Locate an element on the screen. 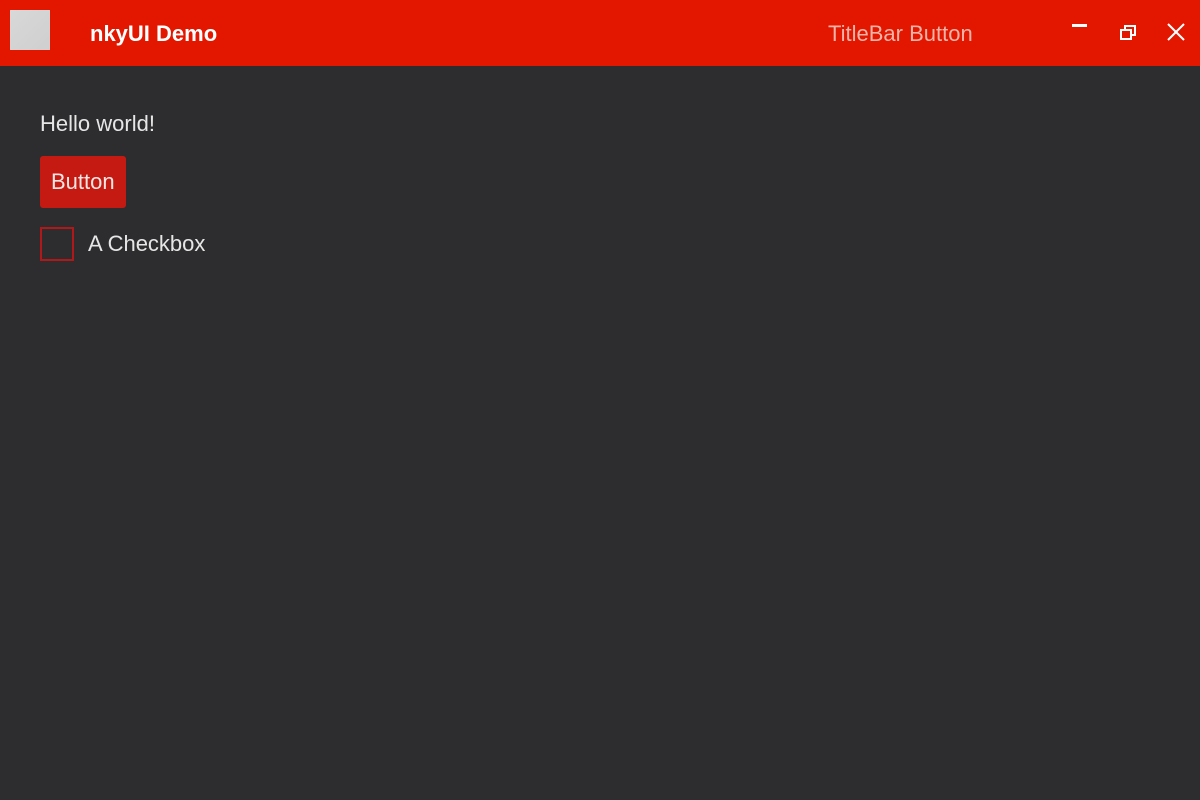 The height and width of the screenshot is (800, 1200). title-bar: nkyUI Demo TitleBar Button is located at coordinates (600, 33).